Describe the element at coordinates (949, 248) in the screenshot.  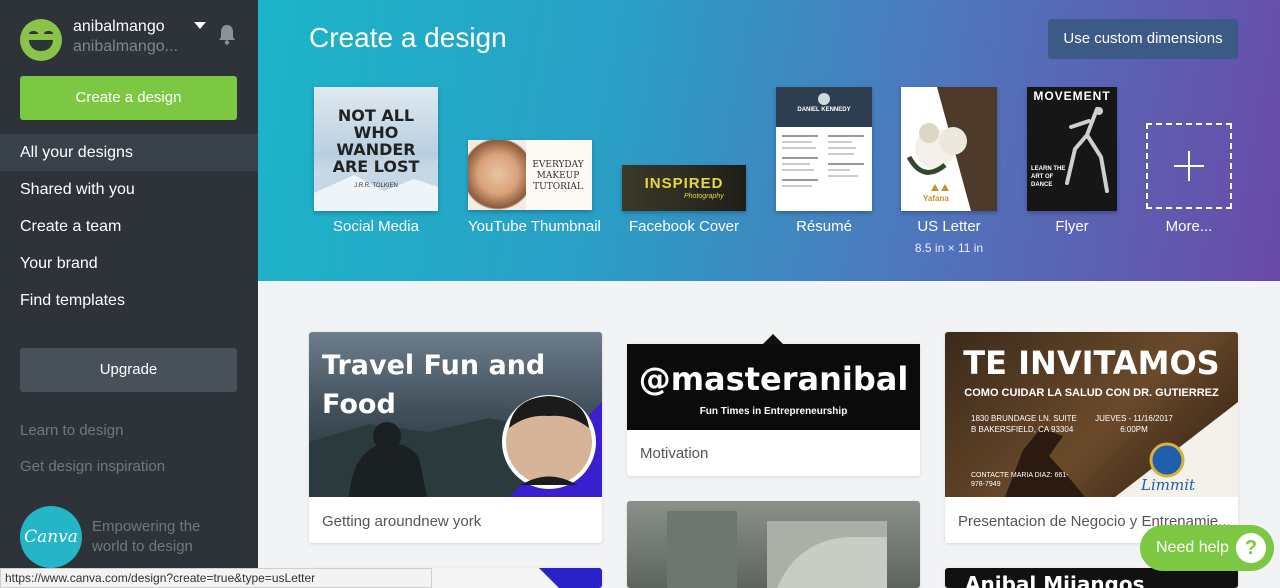
I see `template-dimensions: 8.5 in × 11 in` at that location.